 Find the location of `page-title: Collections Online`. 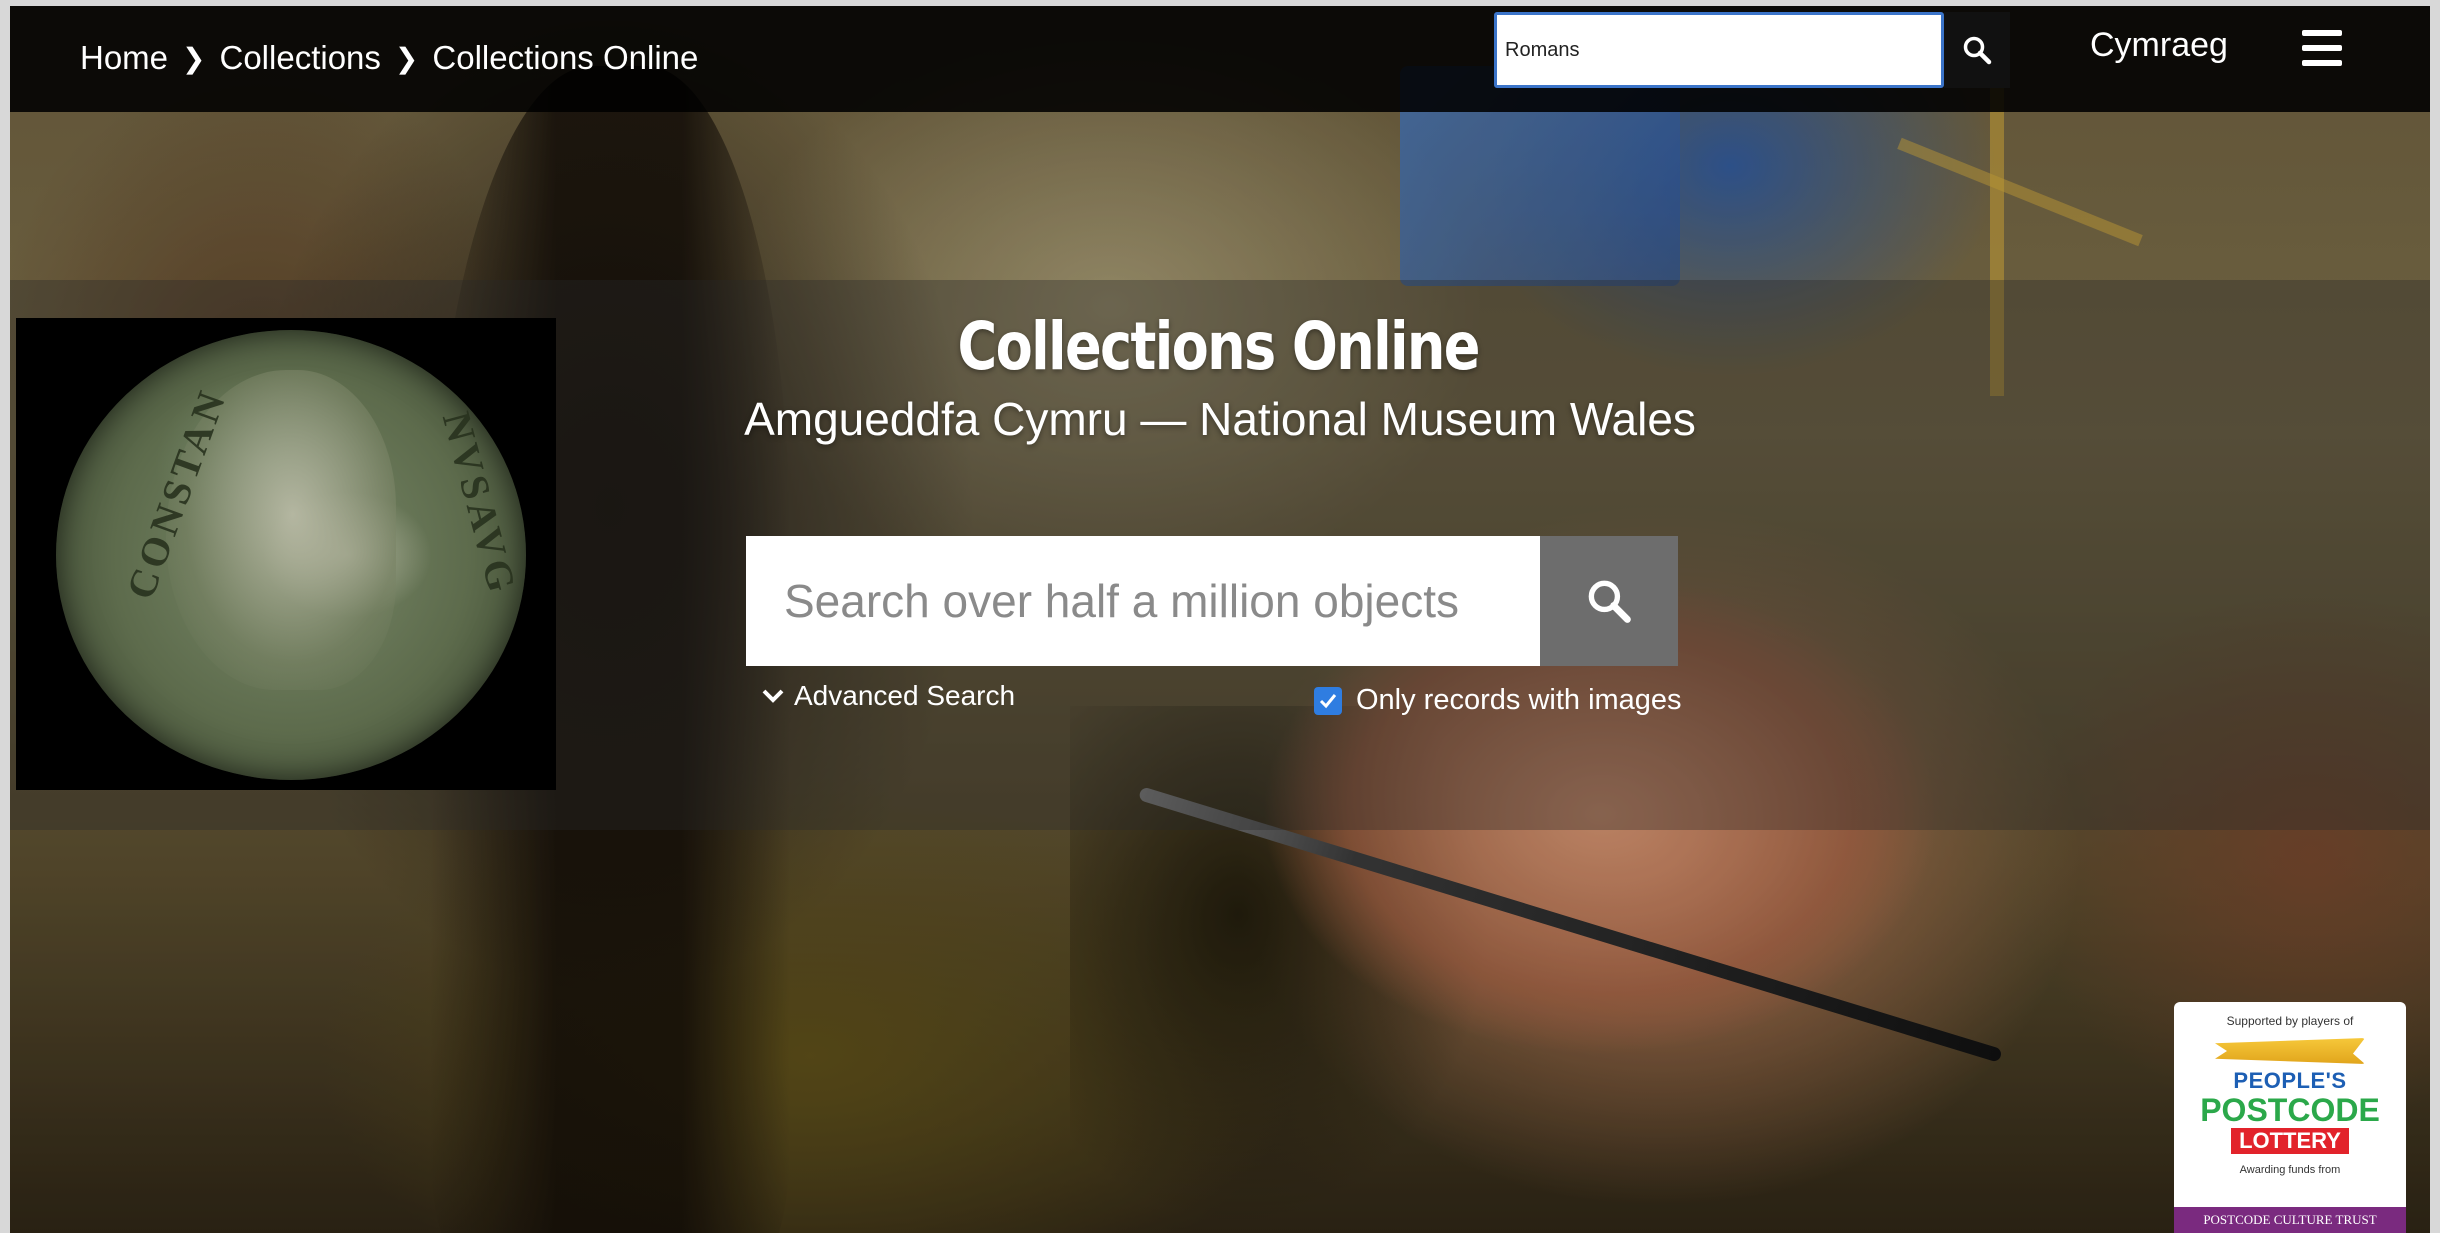

page-title: Collections Online is located at coordinates (1219, 346).